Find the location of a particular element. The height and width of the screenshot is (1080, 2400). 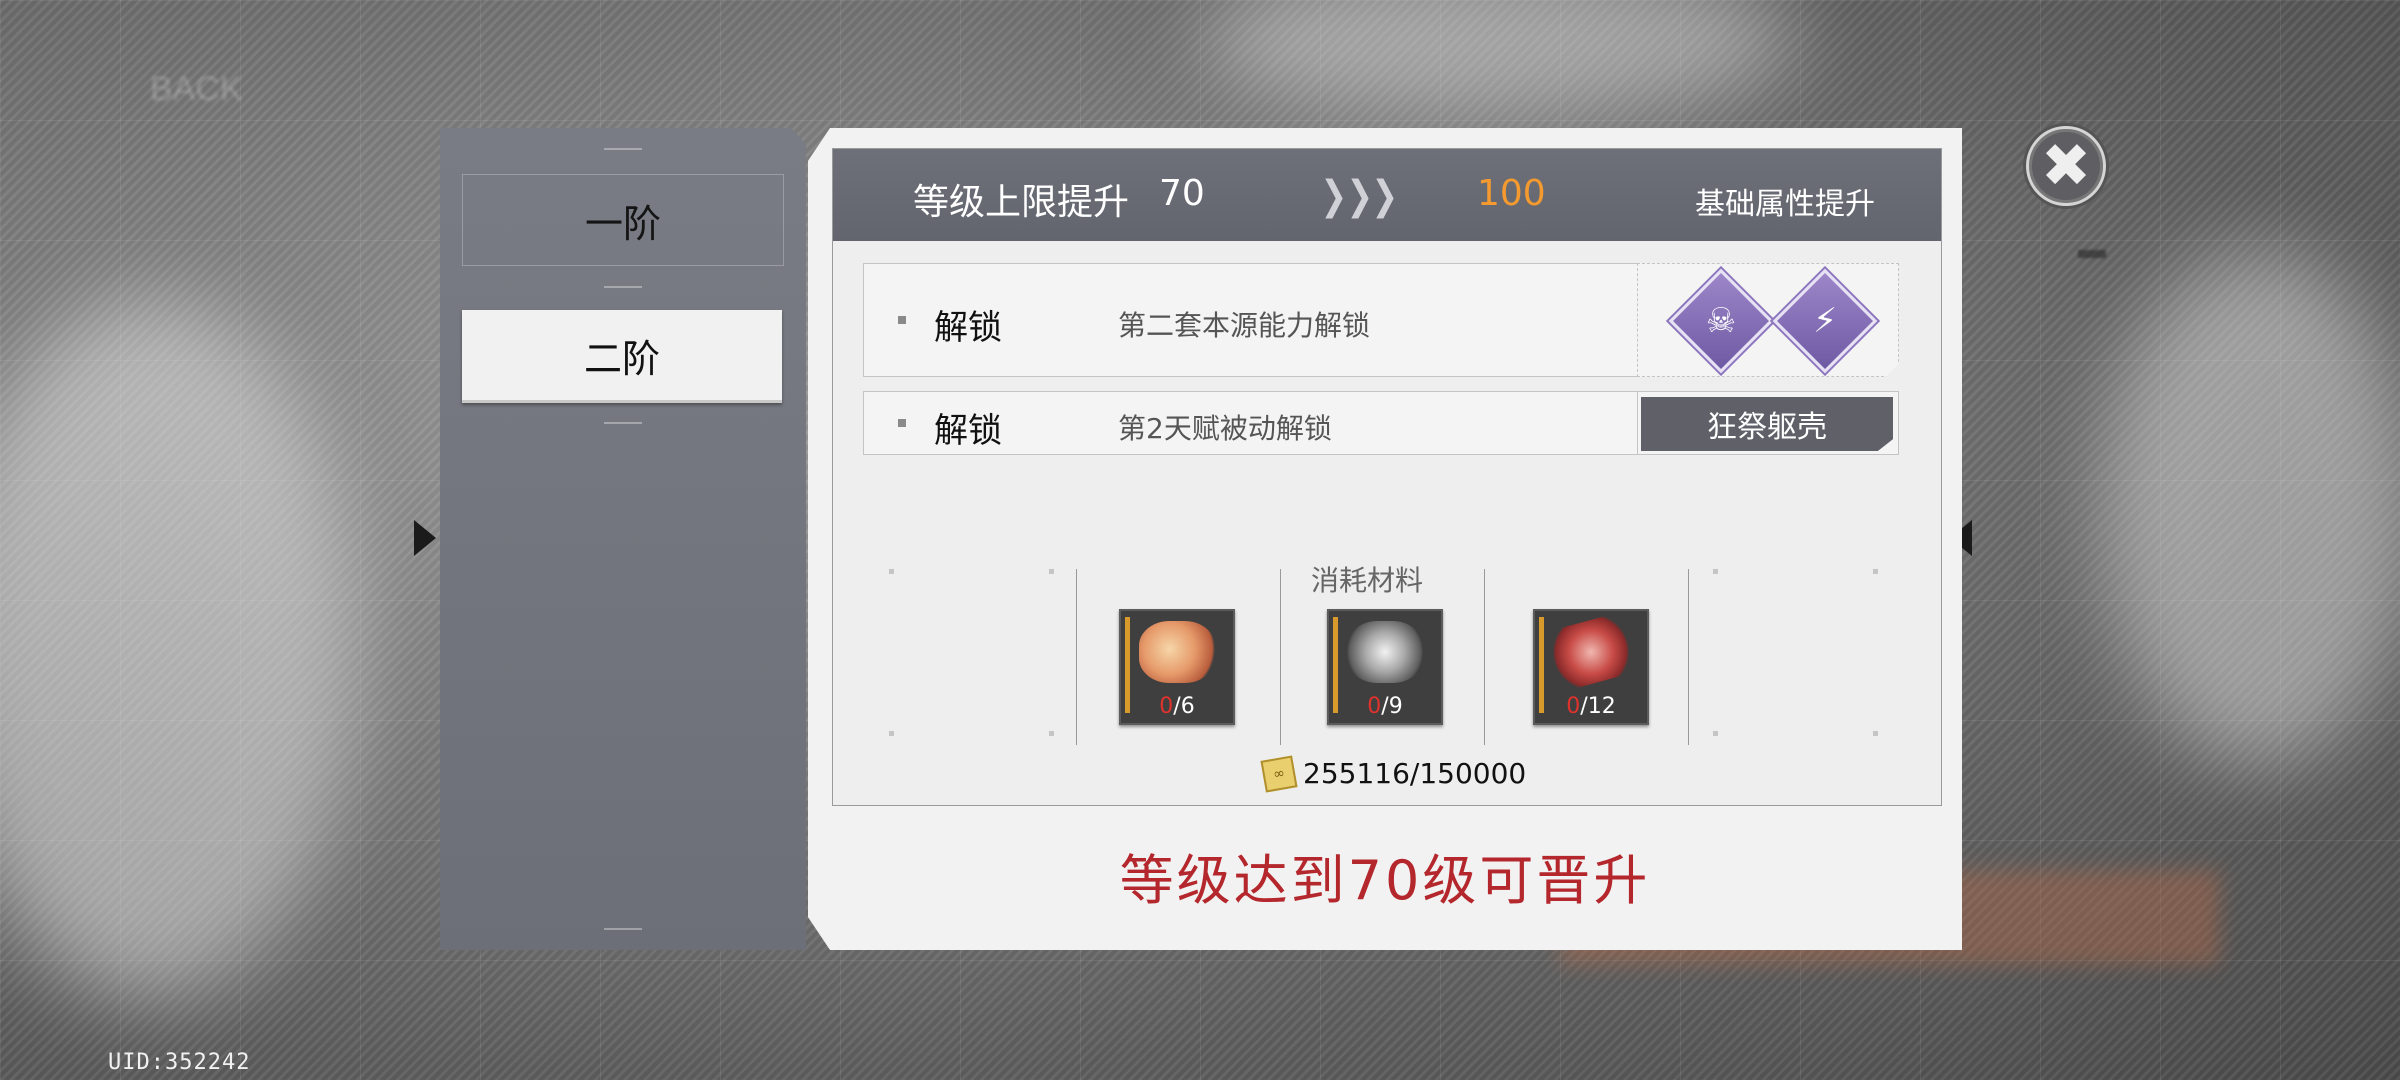

wolf-skill-icon: ☠ is located at coordinates (1721, 321).